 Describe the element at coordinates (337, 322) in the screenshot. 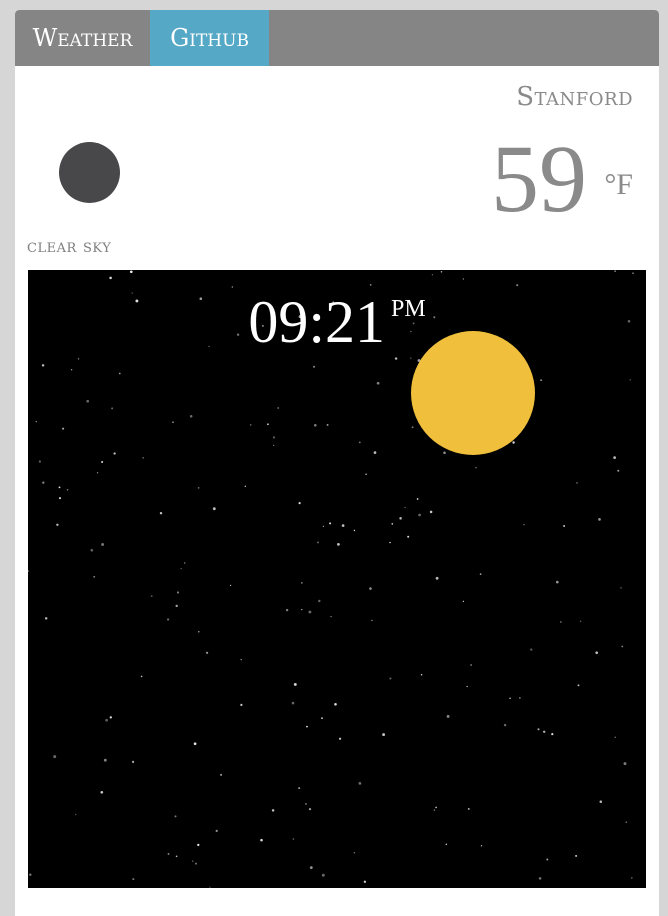

I see `clock: 09:21 PM` at that location.